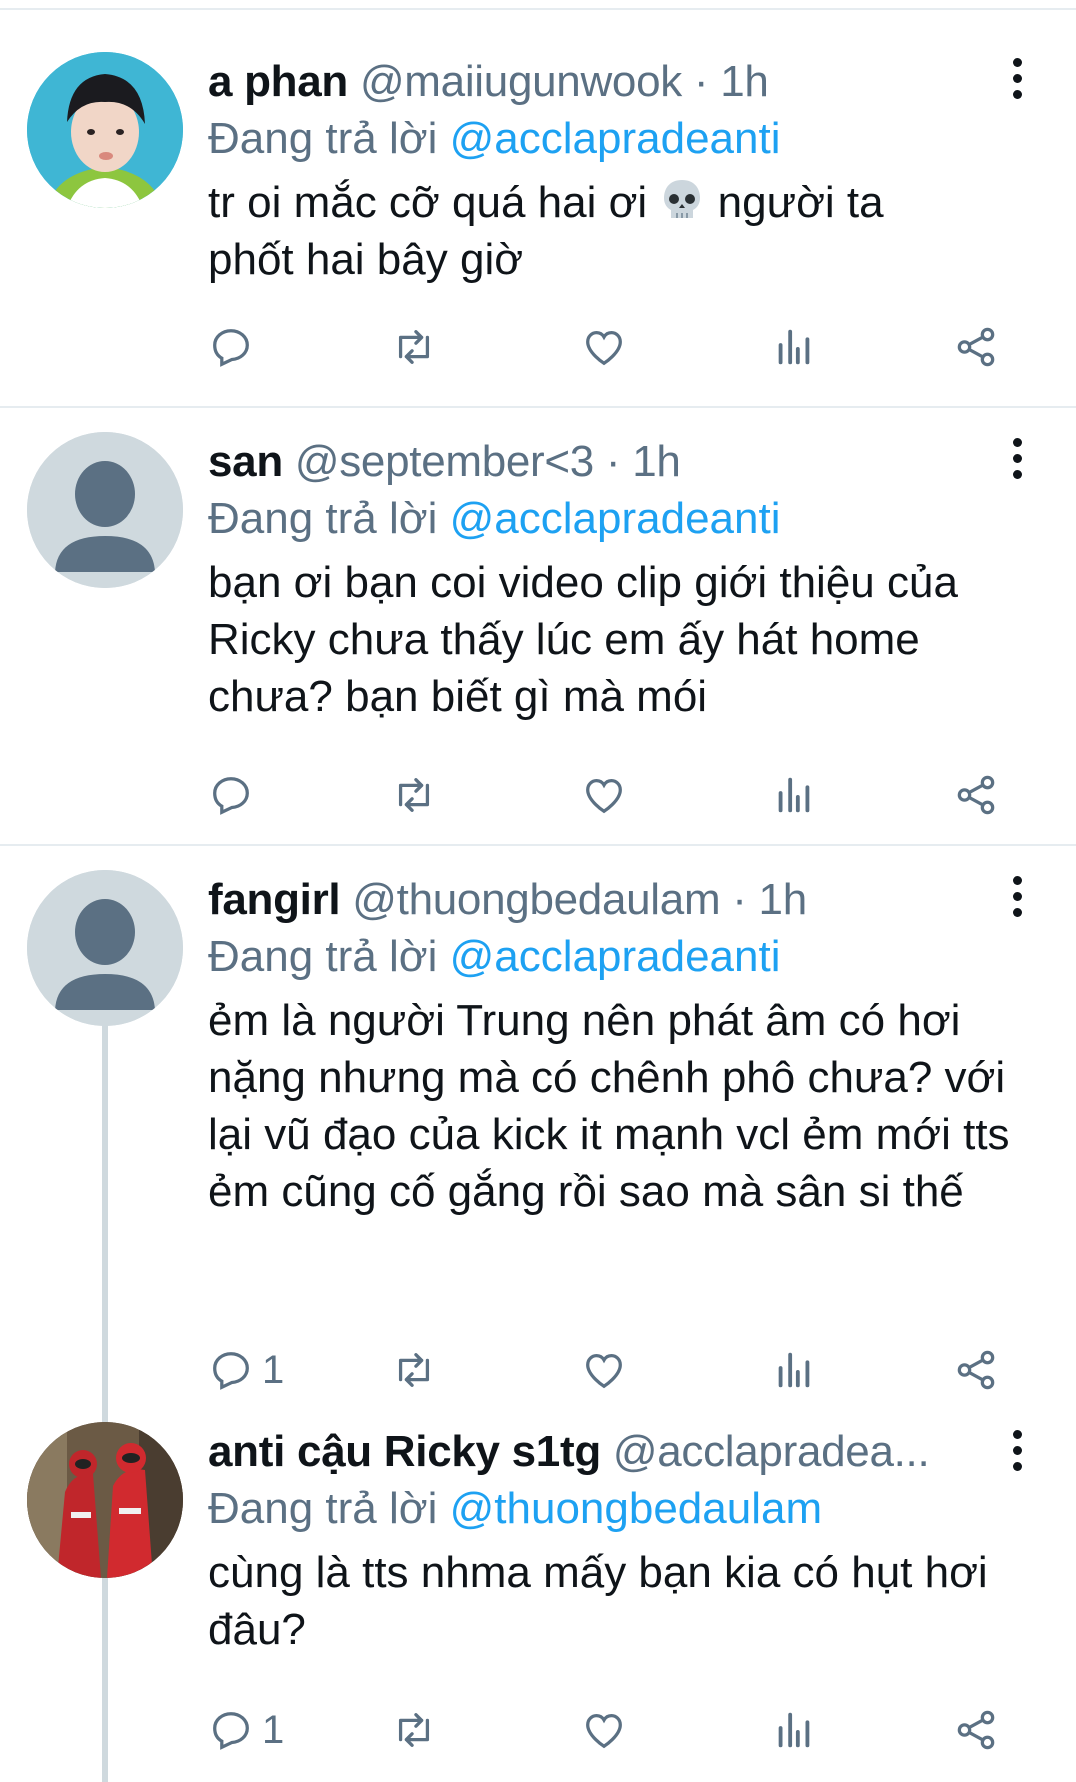  I want to click on tweet-header: fangirl @thuongbedaulam · 1h, so click(617, 900).